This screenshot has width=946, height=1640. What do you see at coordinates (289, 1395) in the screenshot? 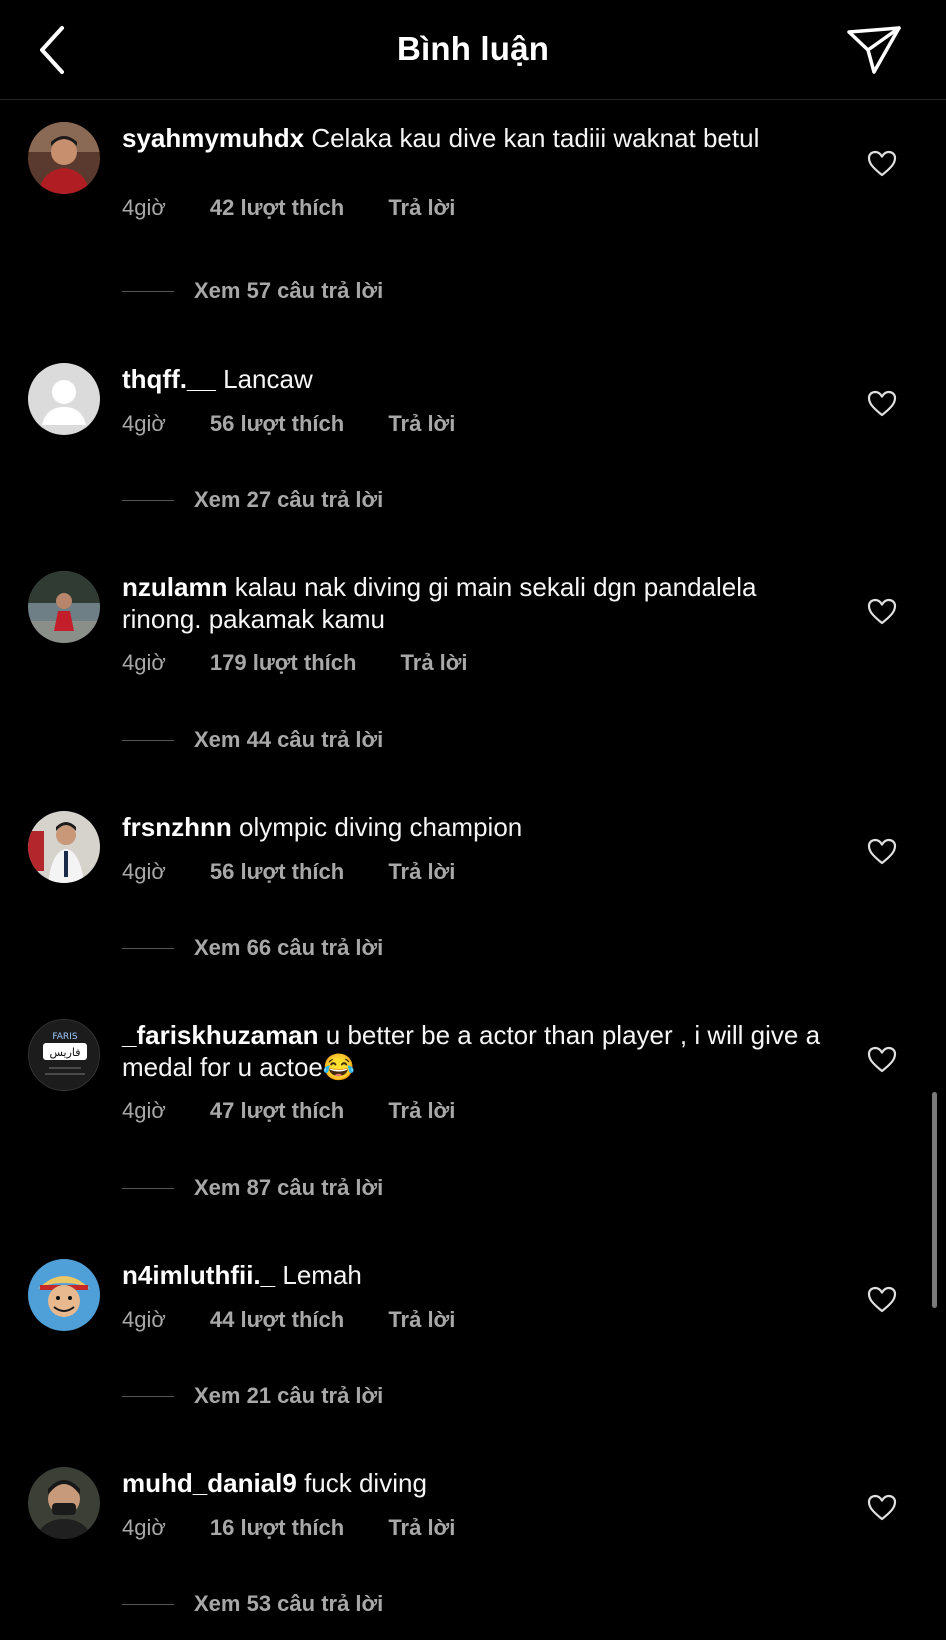
I see `view-replies-label: Xem 21 câu trả lời` at bounding box center [289, 1395].